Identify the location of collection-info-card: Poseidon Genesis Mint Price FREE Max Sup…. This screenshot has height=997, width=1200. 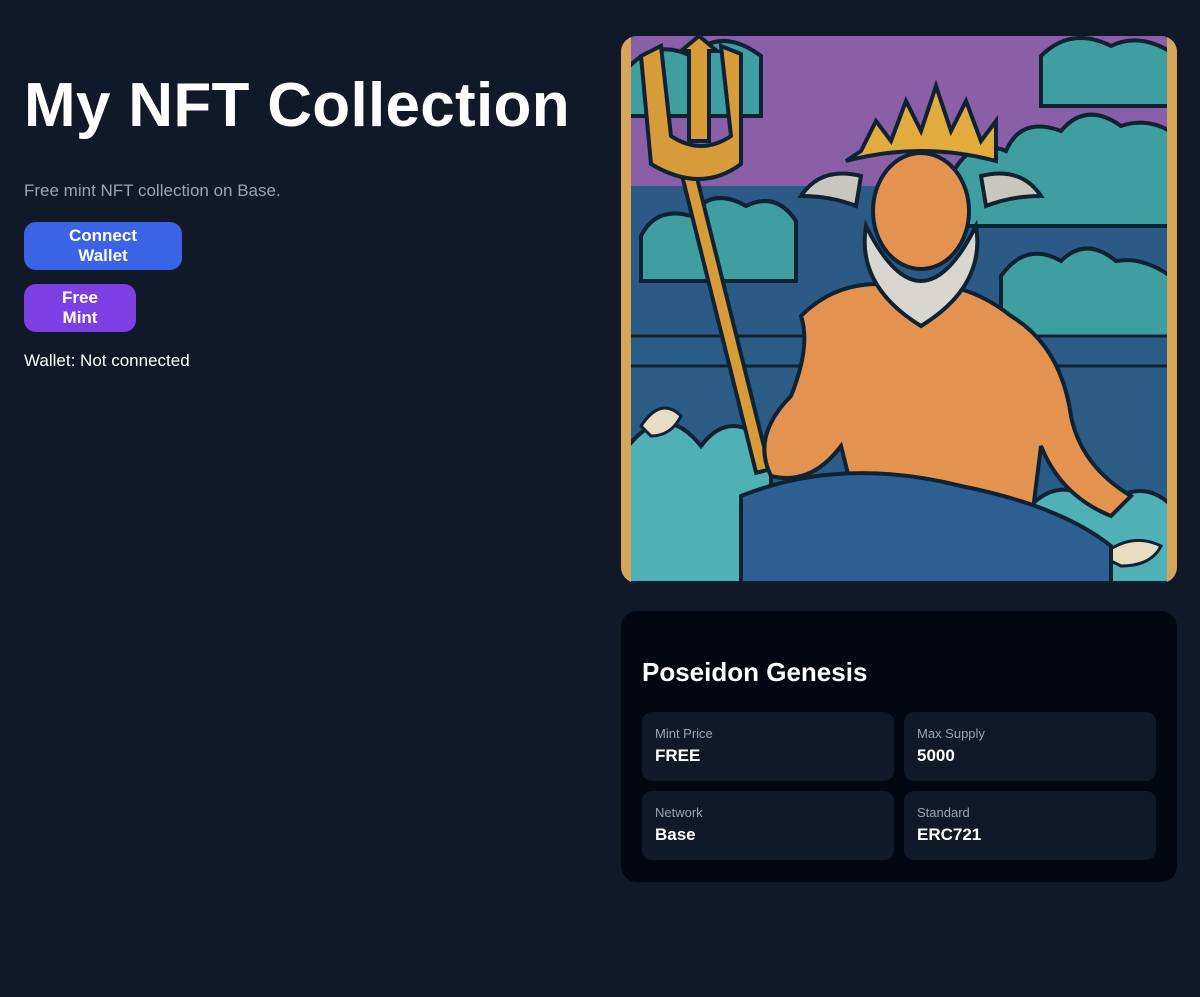
(899, 746).